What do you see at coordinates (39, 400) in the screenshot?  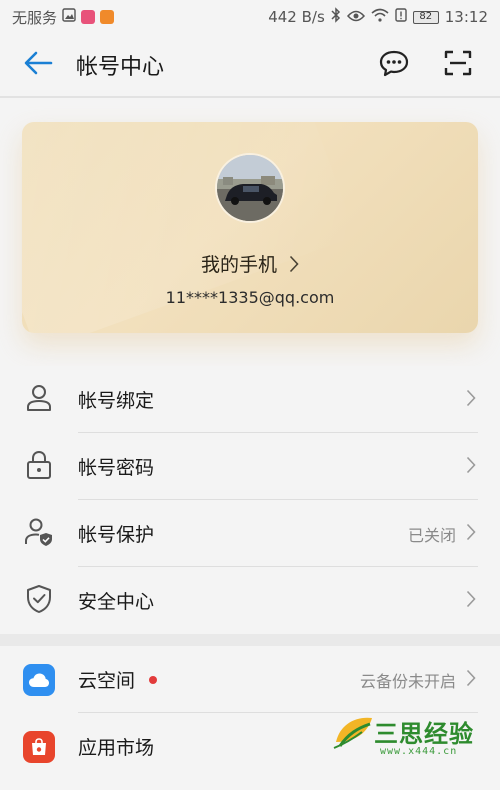 I see `person-icon` at bounding box center [39, 400].